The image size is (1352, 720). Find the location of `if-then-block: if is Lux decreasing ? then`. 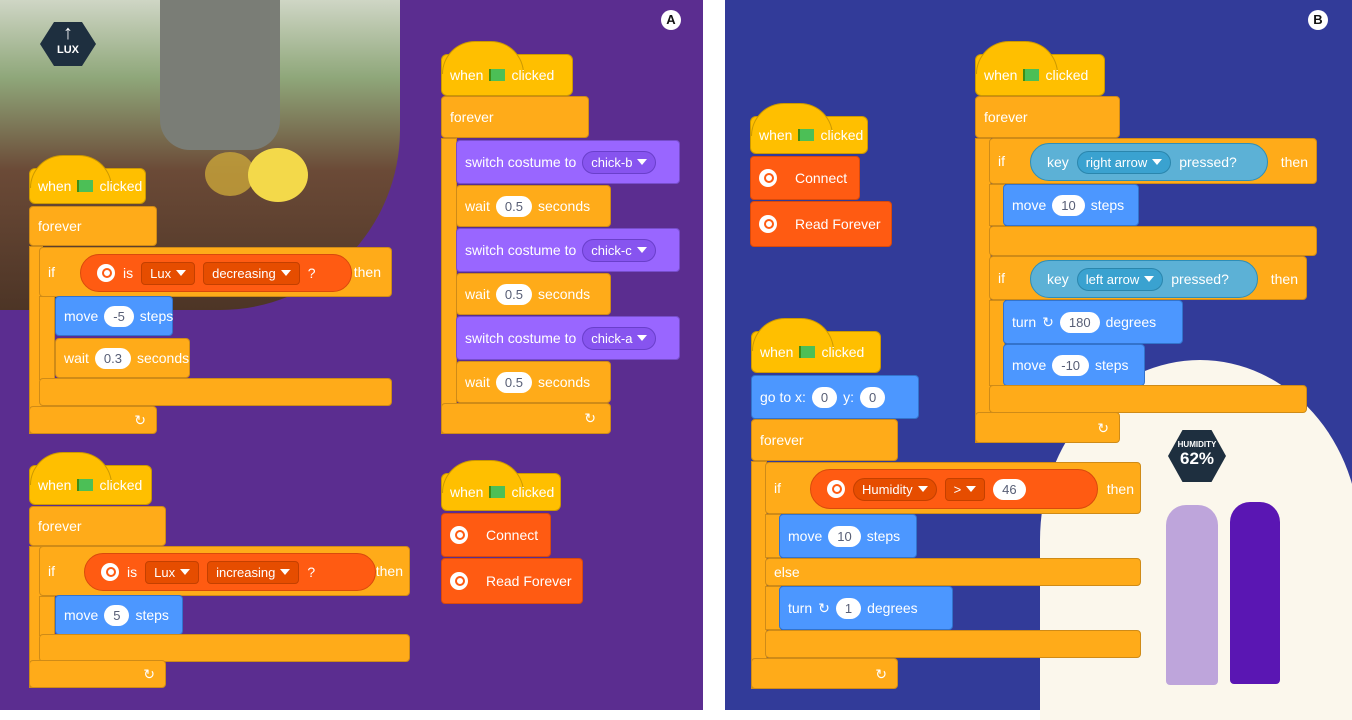

if-then-block: if is Lux decreasing ? then is located at coordinates (215, 272).